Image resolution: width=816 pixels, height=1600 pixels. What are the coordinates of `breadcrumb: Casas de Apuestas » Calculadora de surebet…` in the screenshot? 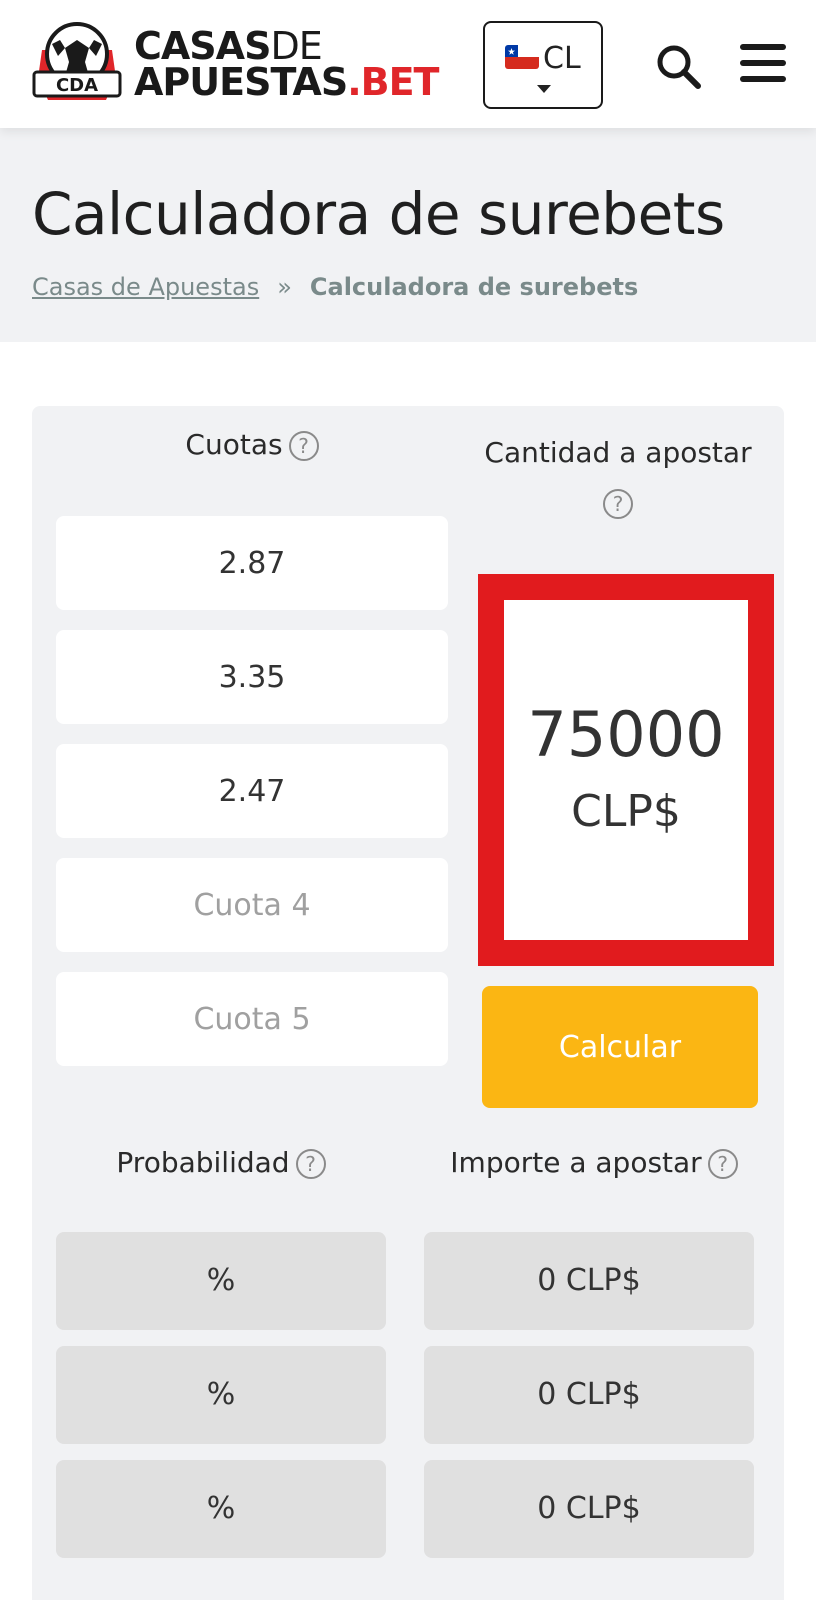 It's located at (335, 287).